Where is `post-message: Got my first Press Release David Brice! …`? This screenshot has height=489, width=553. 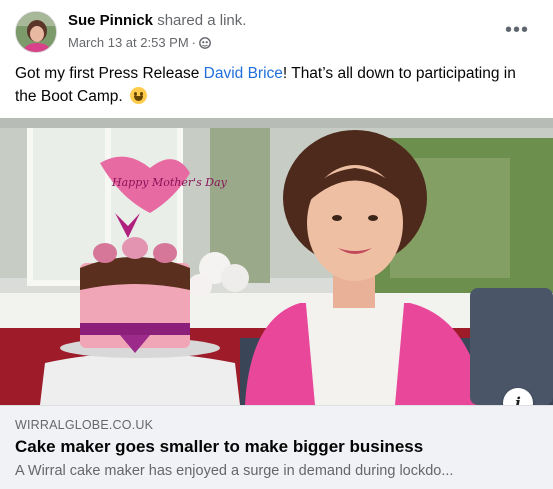
post-message: Got my first Press Release David Brice! … is located at coordinates (277, 85).